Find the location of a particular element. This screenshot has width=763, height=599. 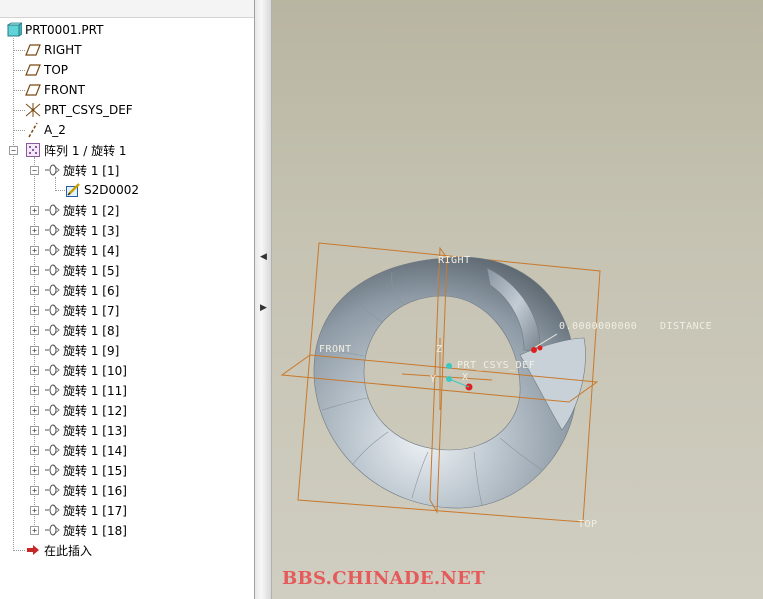

tree-item-revolve-1: 旋转 1 [1] is located at coordinates (81, 170).